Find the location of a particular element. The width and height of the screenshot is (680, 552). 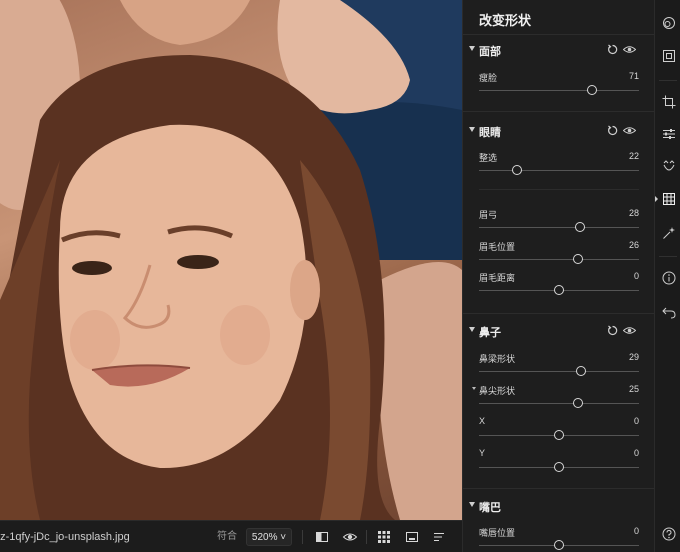

section-header-nose: 鼻子 is located at coordinates (558, 332).